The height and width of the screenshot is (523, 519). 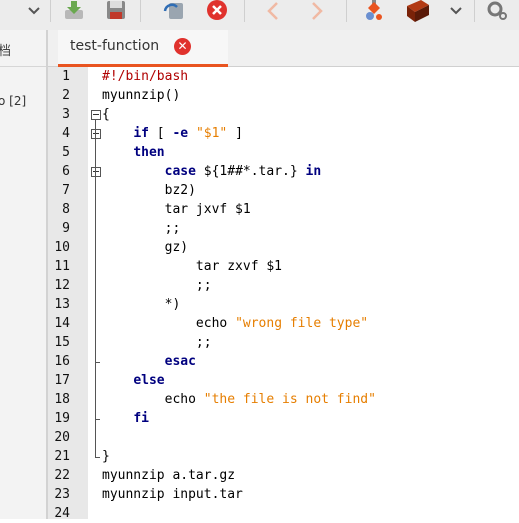 I want to click on settings-icon, so click(x=497, y=11).